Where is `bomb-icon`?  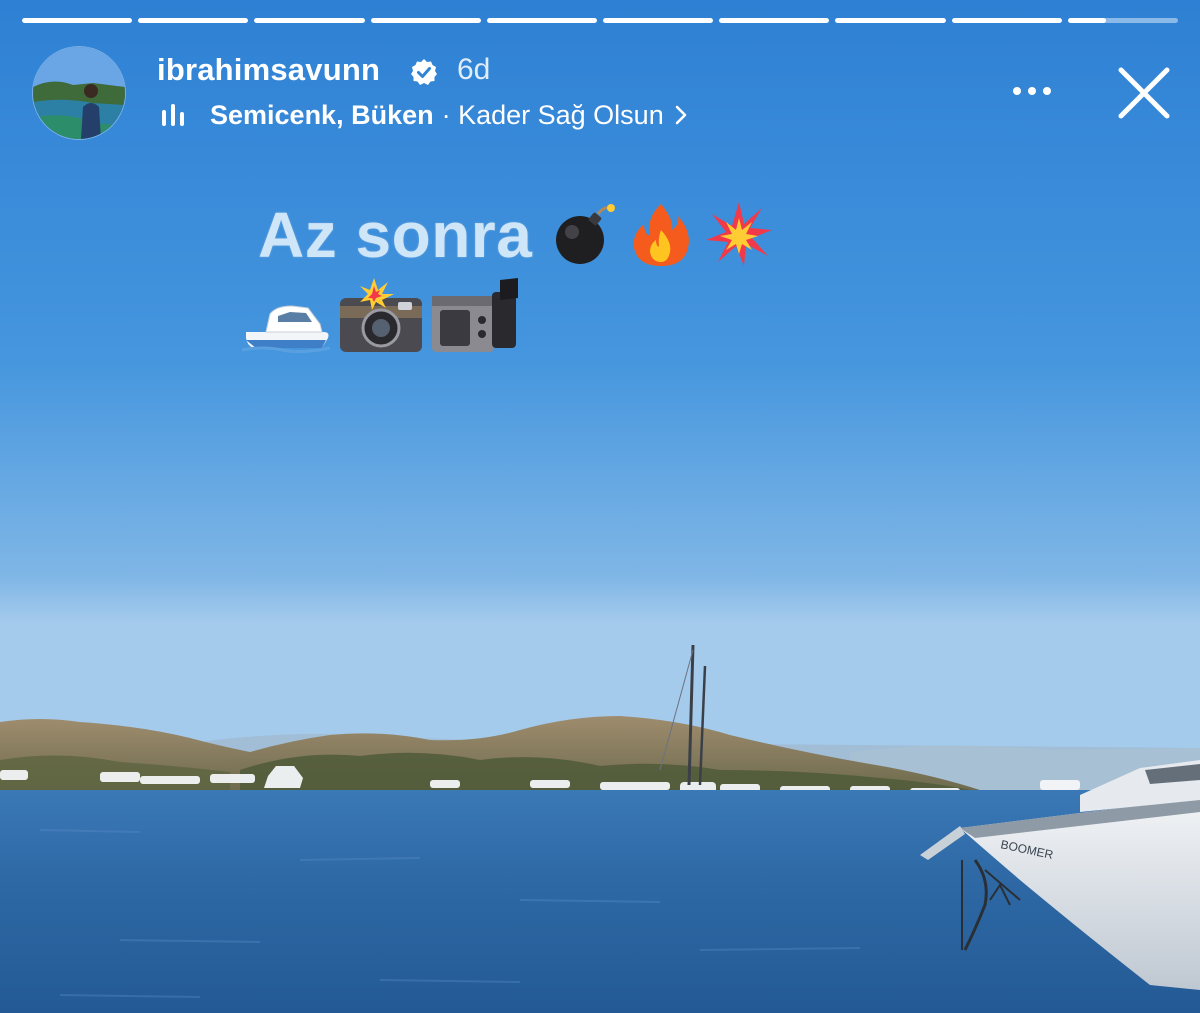 bomb-icon is located at coordinates (586, 234).